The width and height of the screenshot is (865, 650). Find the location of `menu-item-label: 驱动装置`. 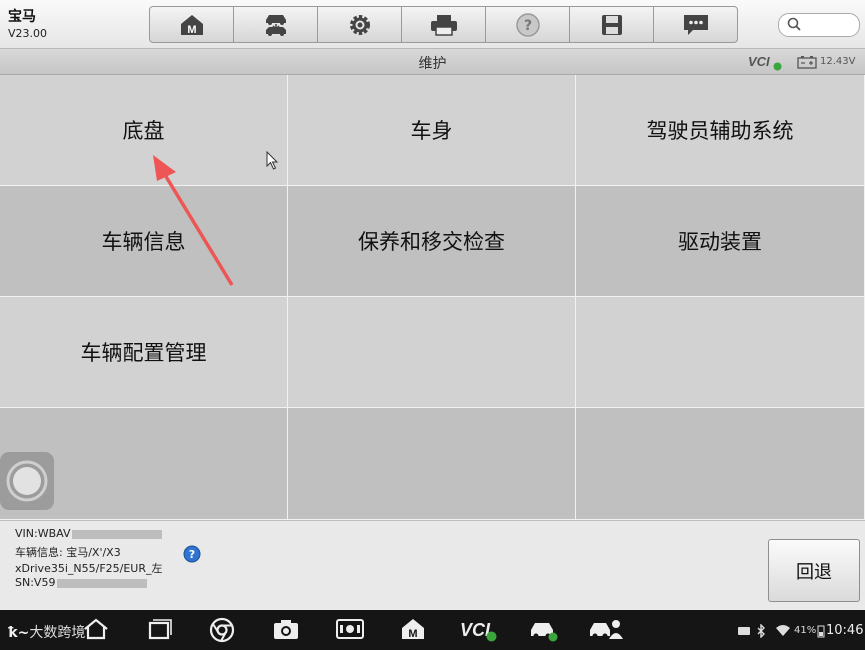

menu-item-label: 驱动装置 is located at coordinates (720, 242).